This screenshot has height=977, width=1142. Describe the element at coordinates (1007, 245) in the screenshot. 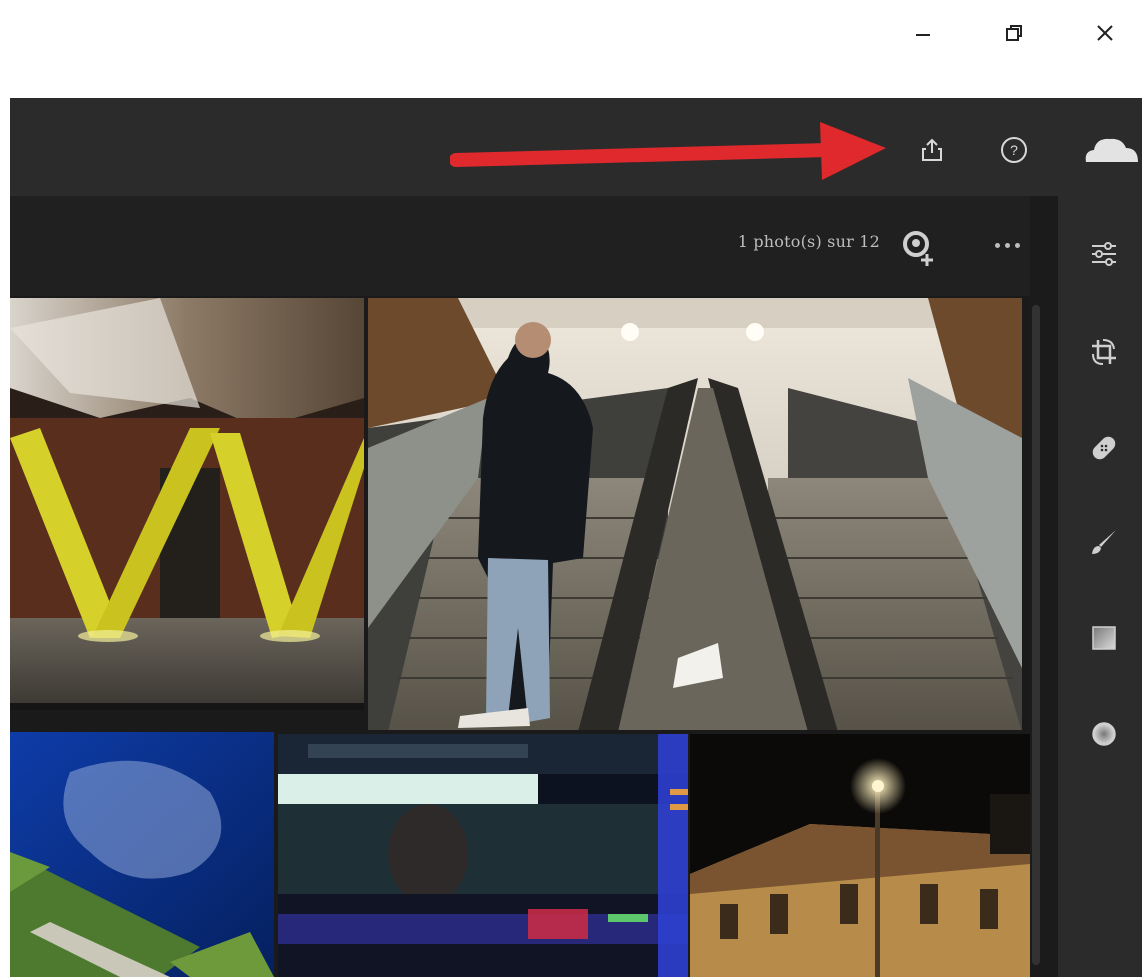

I see `more-options-button` at that location.